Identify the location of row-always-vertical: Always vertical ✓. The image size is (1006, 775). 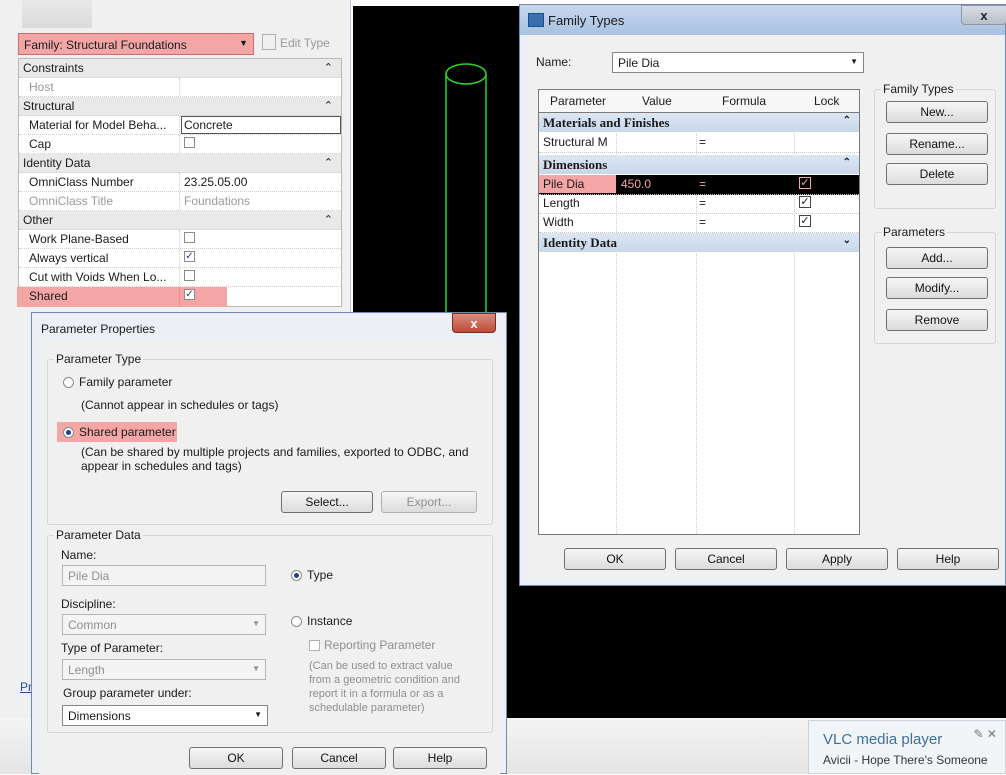
(180, 258).